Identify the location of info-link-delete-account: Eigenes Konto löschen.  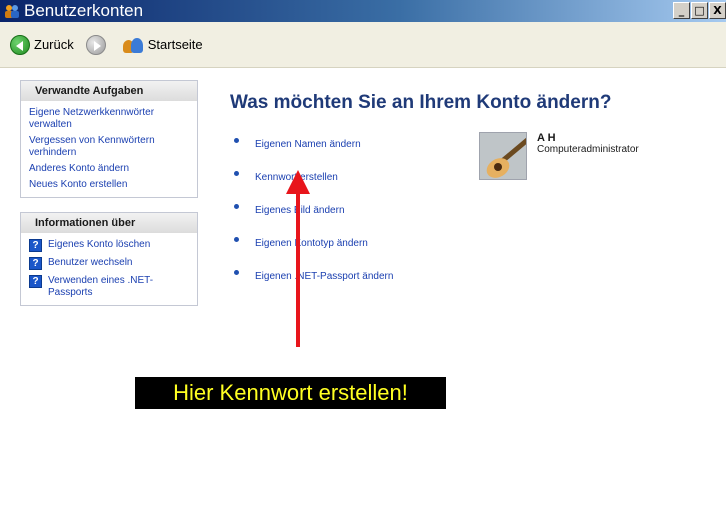
(99, 245).